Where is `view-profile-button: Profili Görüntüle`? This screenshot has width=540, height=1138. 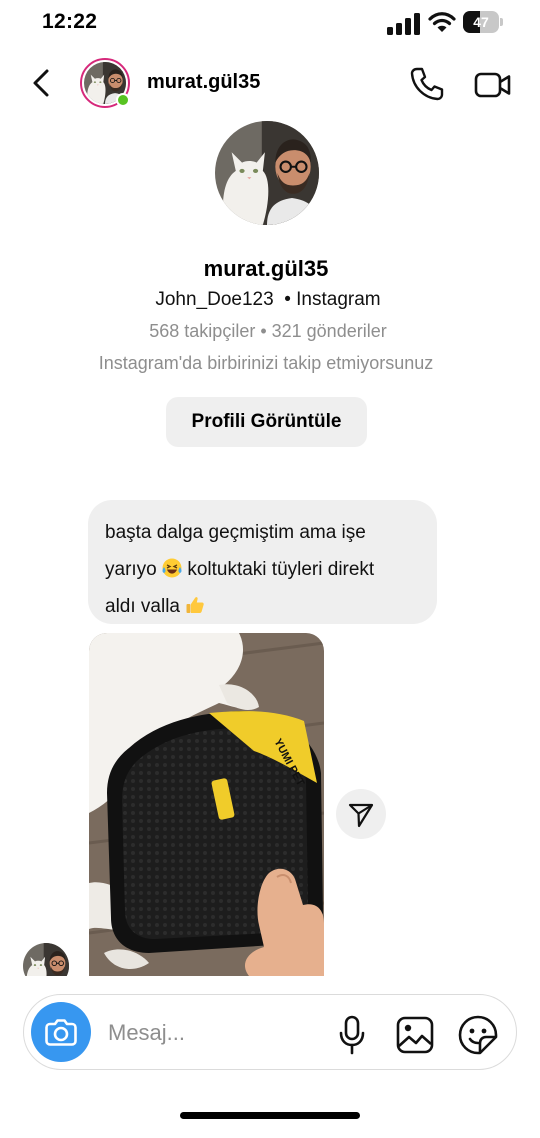 view-profile-button: Profili Görüntüle is located at coordinates (266, 422).